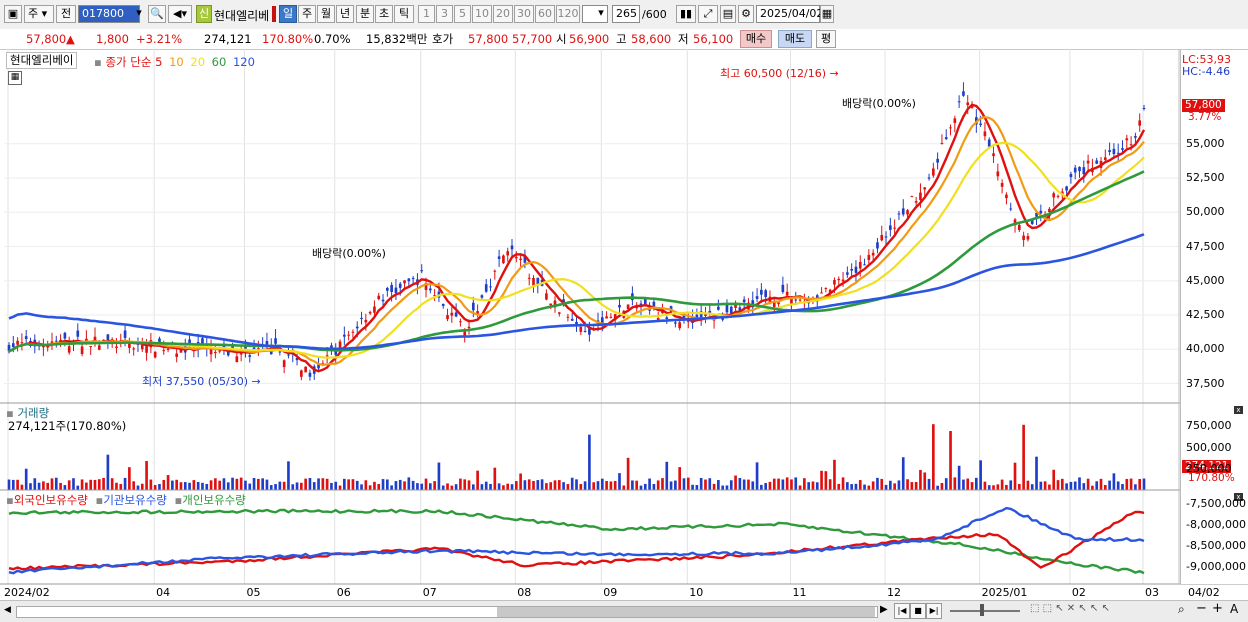 The height and width of the screenshot is (622, 1248). Describe the element at coordinates (39, 14) in the screenshot. I see `market-select: 주 ▾` at that location.